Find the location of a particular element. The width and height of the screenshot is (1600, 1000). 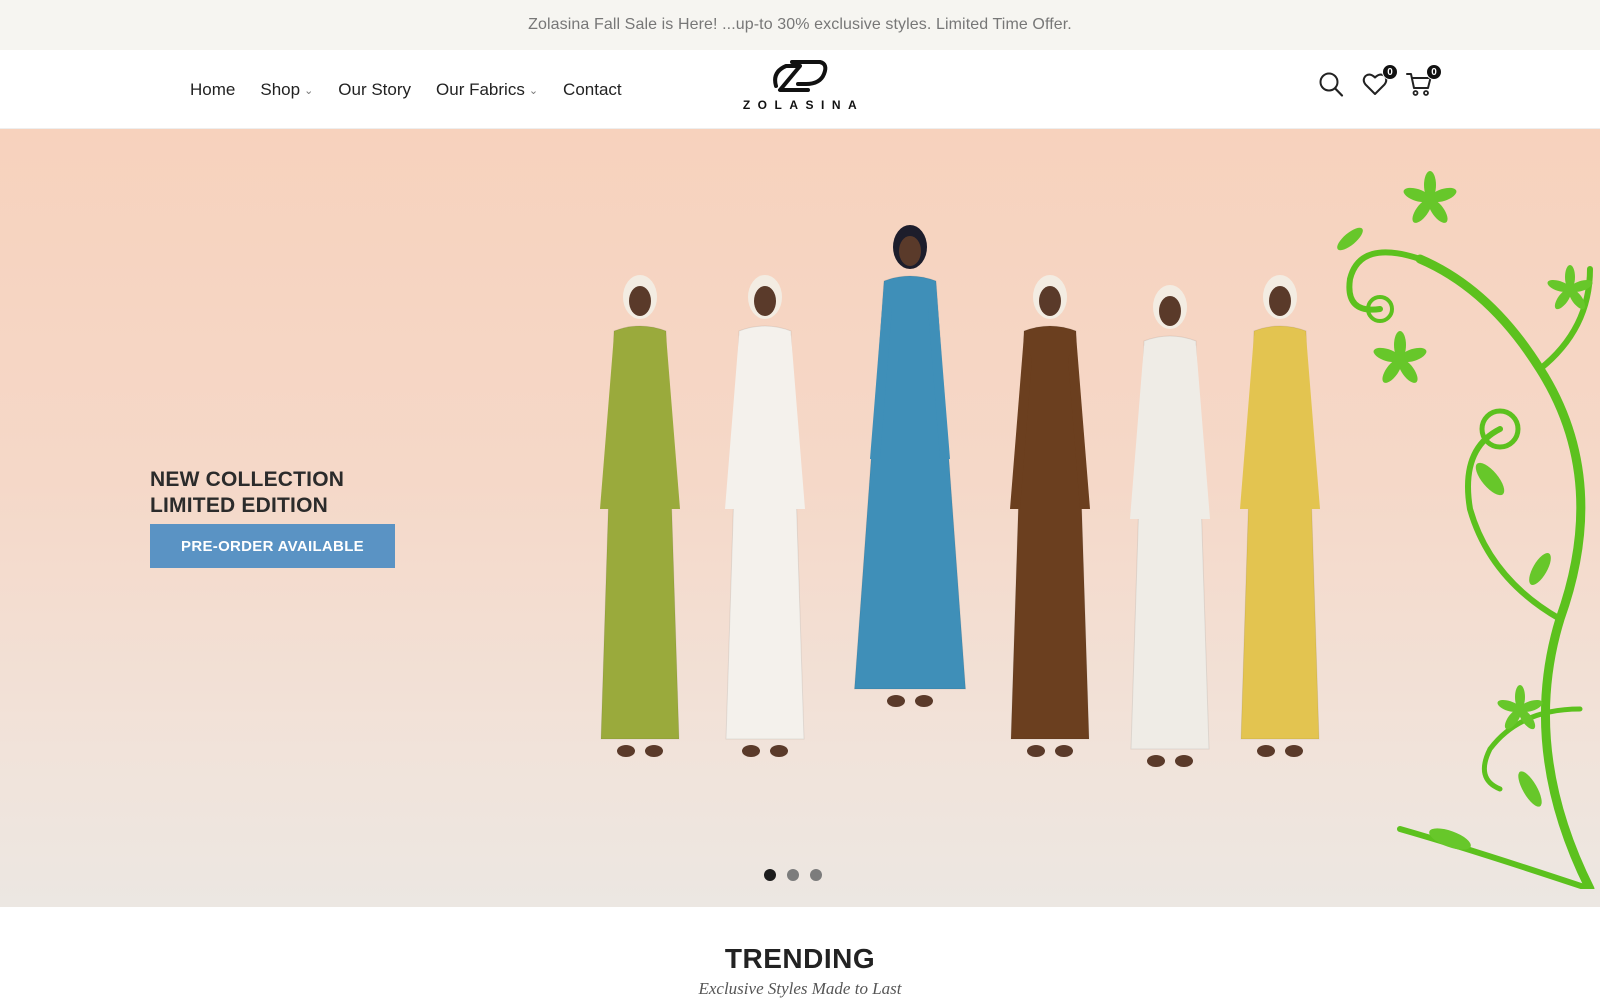

search-icon is located at coordinates (1331, 84).